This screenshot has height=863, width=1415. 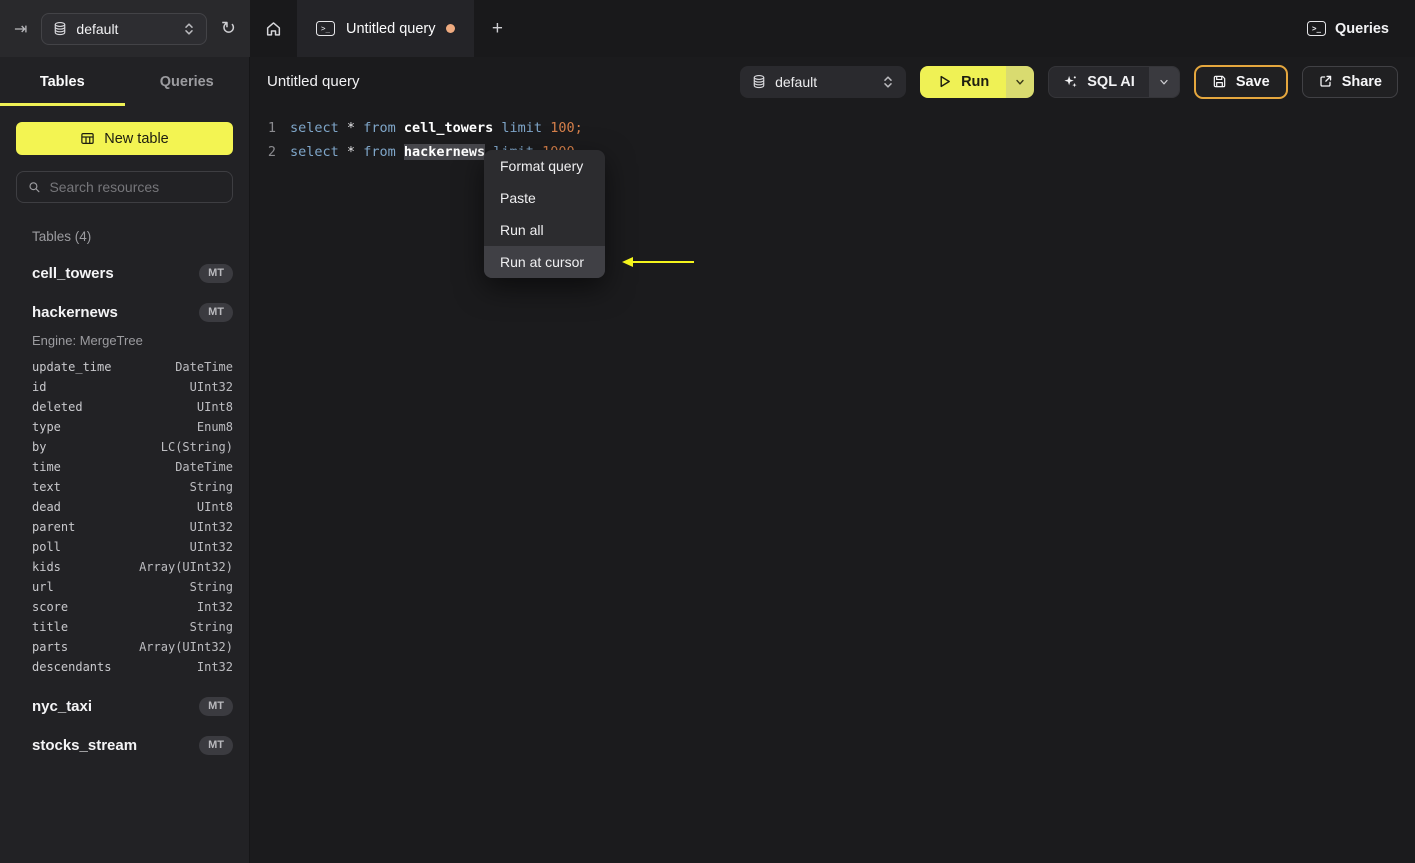 I want to click on editor-context-menu: Format query Paste Run all Run at cursor, so click(x=544, y=214).